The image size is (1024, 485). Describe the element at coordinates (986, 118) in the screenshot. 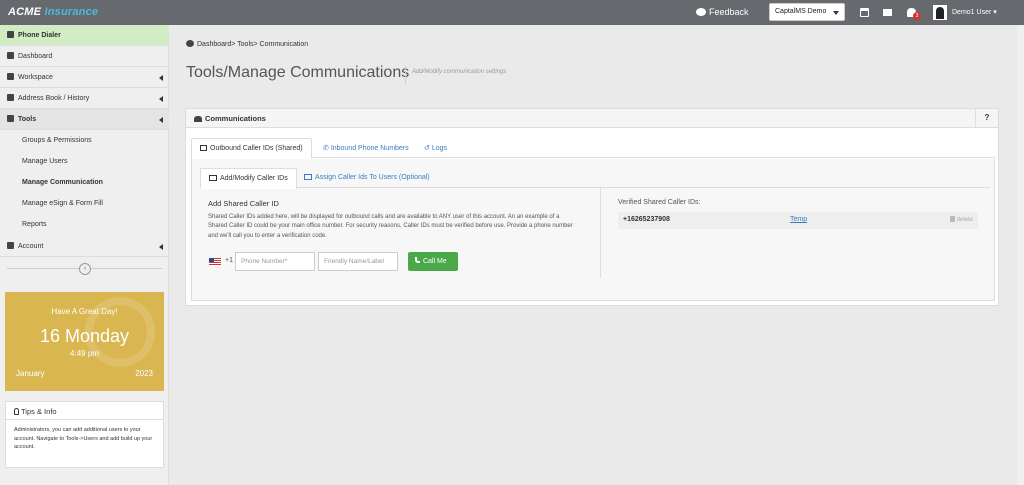

I see `help-button: ?` at that location.